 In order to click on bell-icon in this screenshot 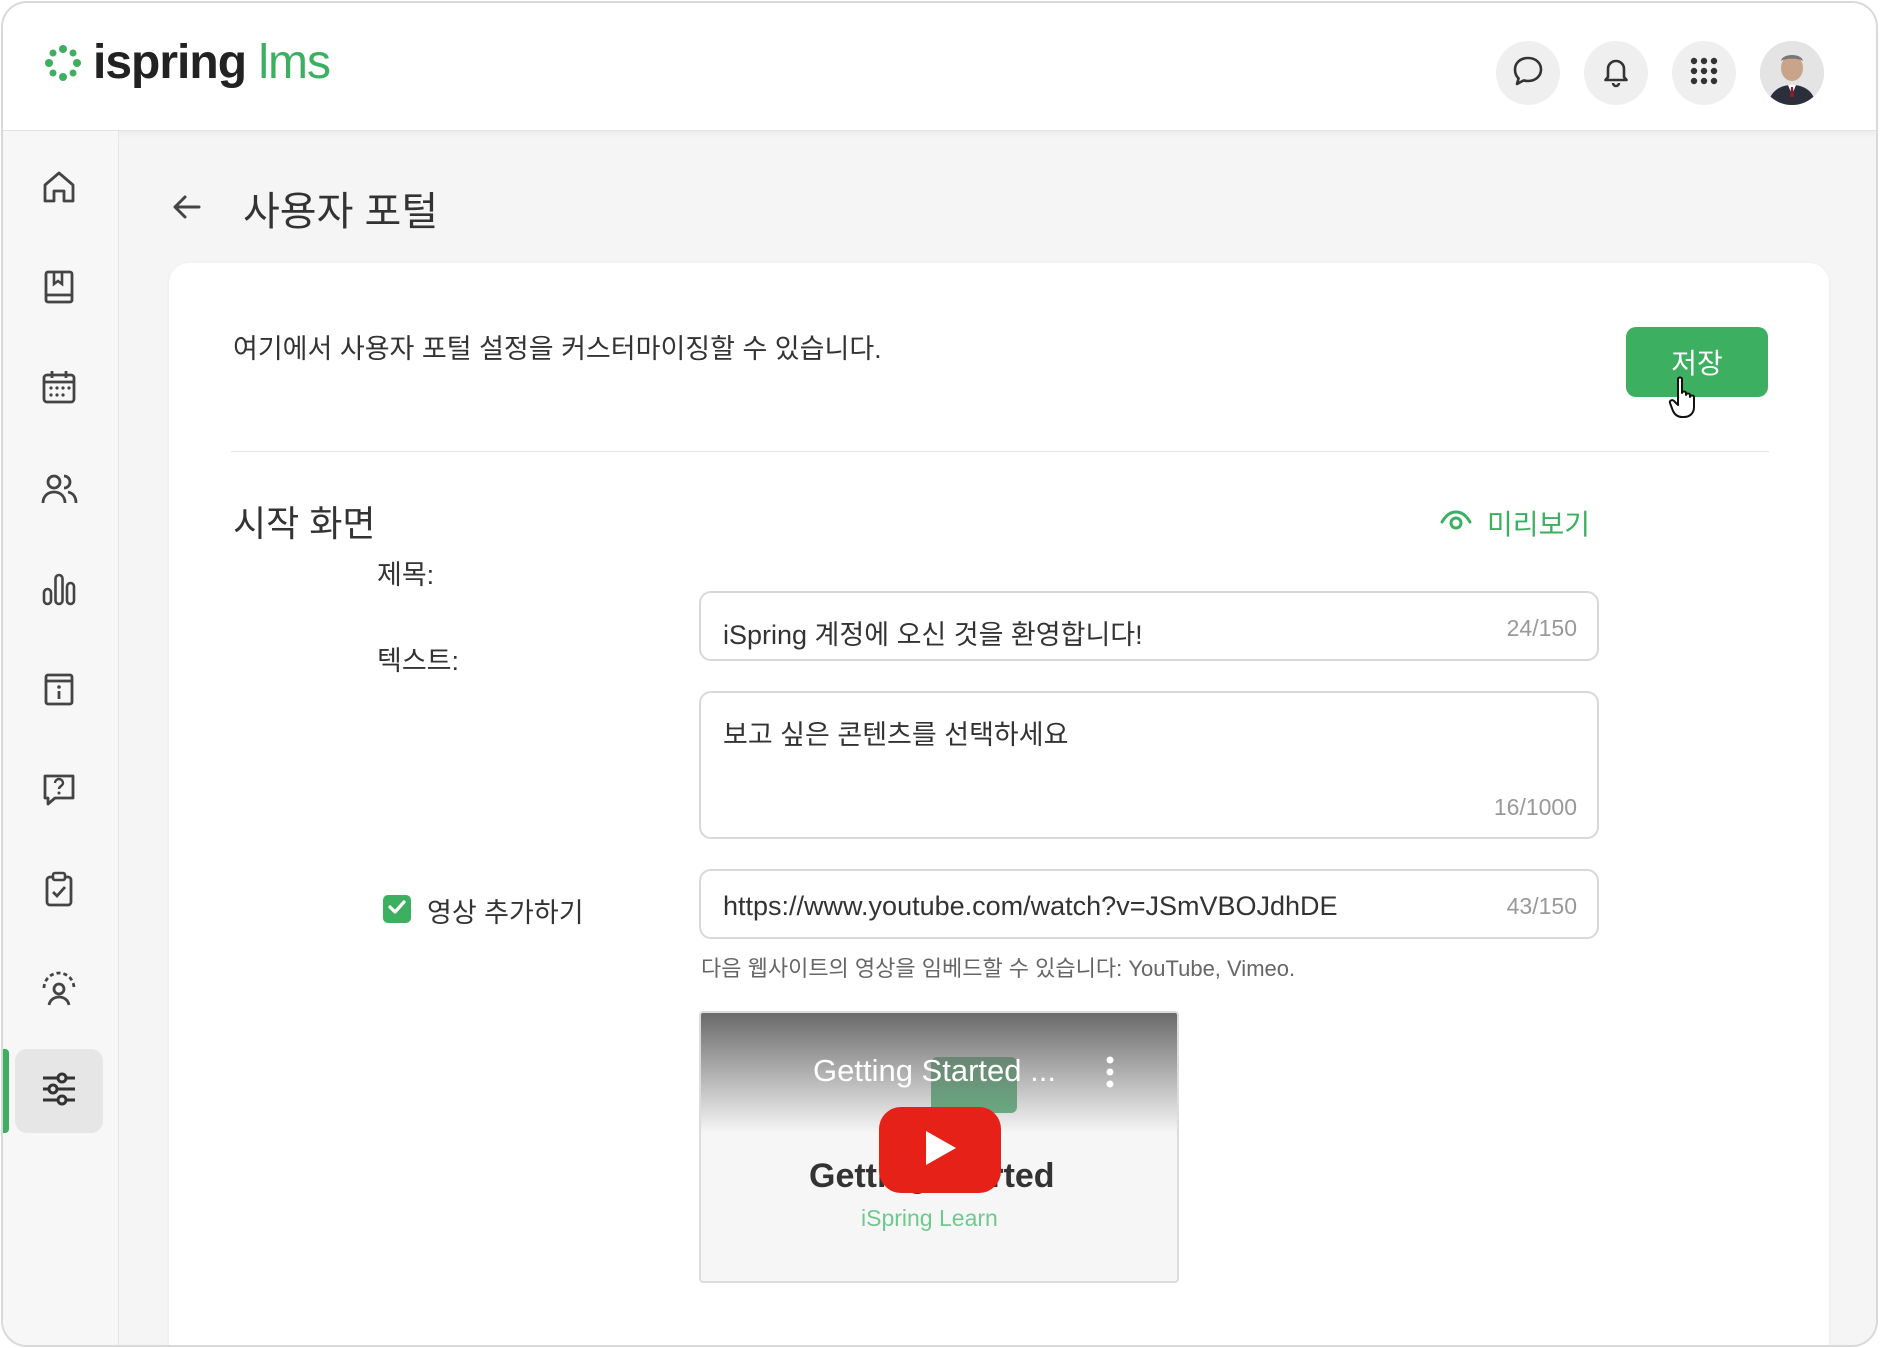, I will do `click(1616, 73)`.